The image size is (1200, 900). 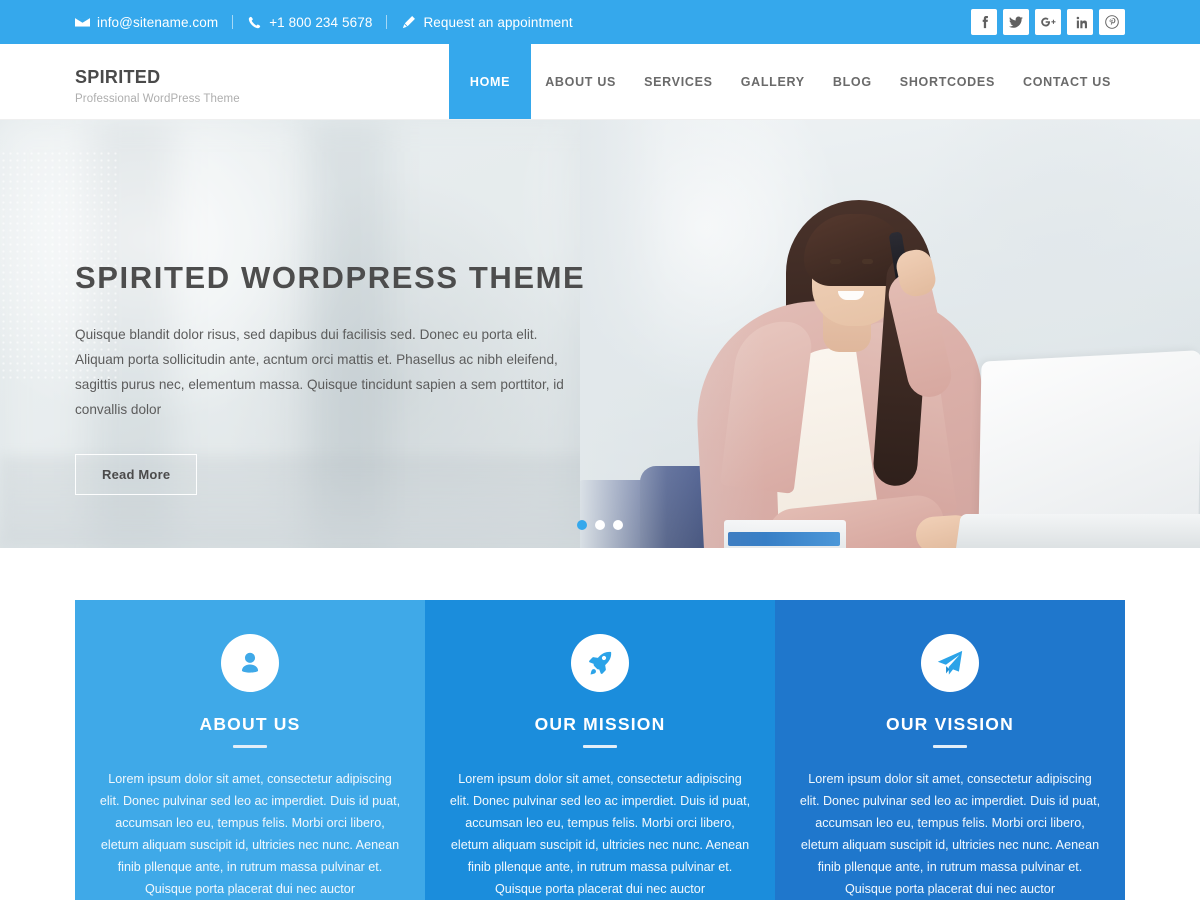 I want to click on user-icon, so click(x=250, y=663).